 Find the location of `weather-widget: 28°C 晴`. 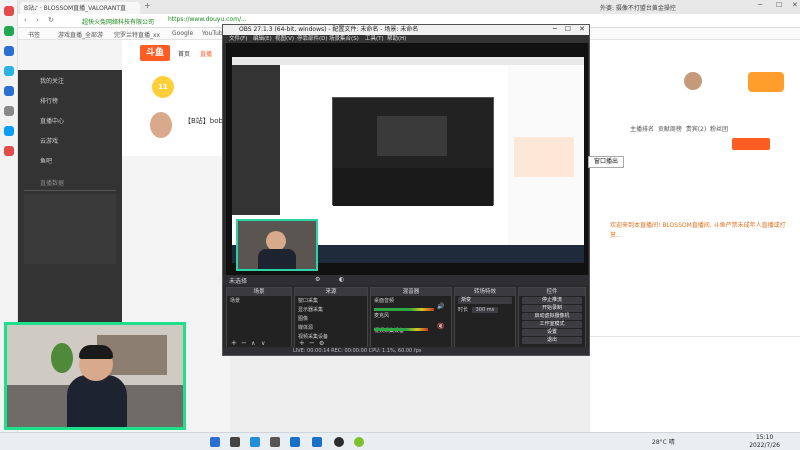

weather-widget: 28°C 晴 is located at coordinates (663, 441).